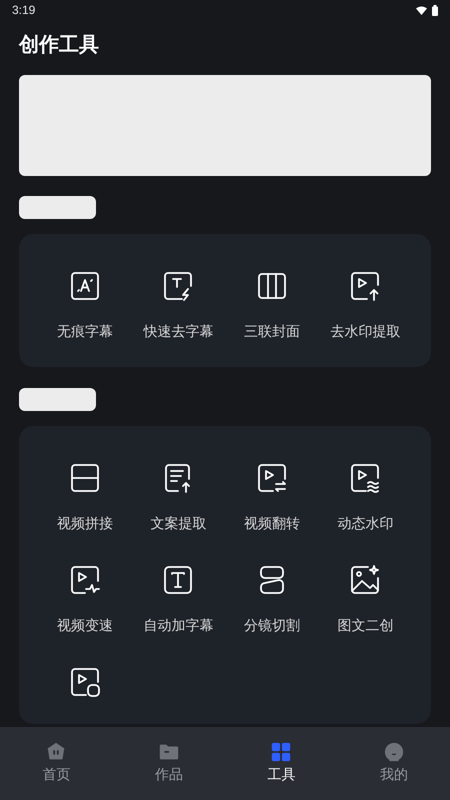 Image resolution: width=450 pixels, height=800 pixels. I want to click on tool-label: 去水印提取, so click(365, 331).